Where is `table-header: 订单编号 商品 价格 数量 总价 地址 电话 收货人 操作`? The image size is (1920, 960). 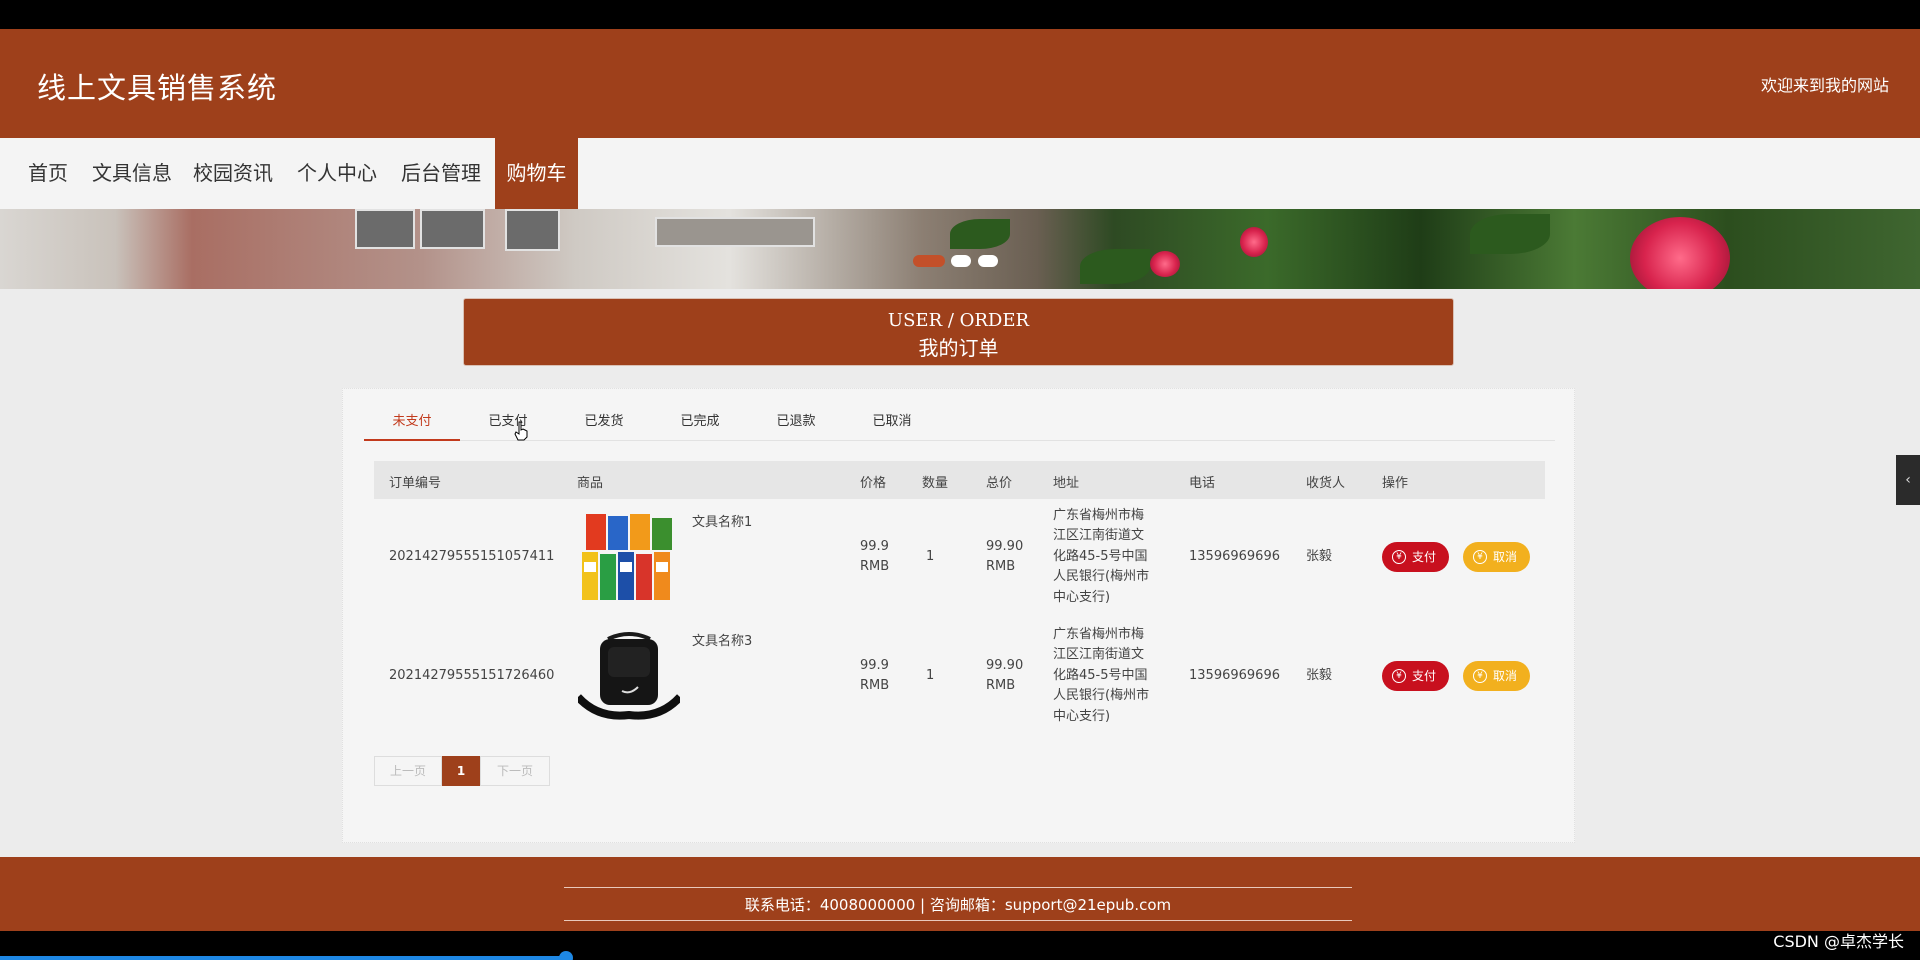 table-header: 订单编号 商品 价格 数量 总价 地址 电话 收货人 操作 is located at coordinates (959, 480).